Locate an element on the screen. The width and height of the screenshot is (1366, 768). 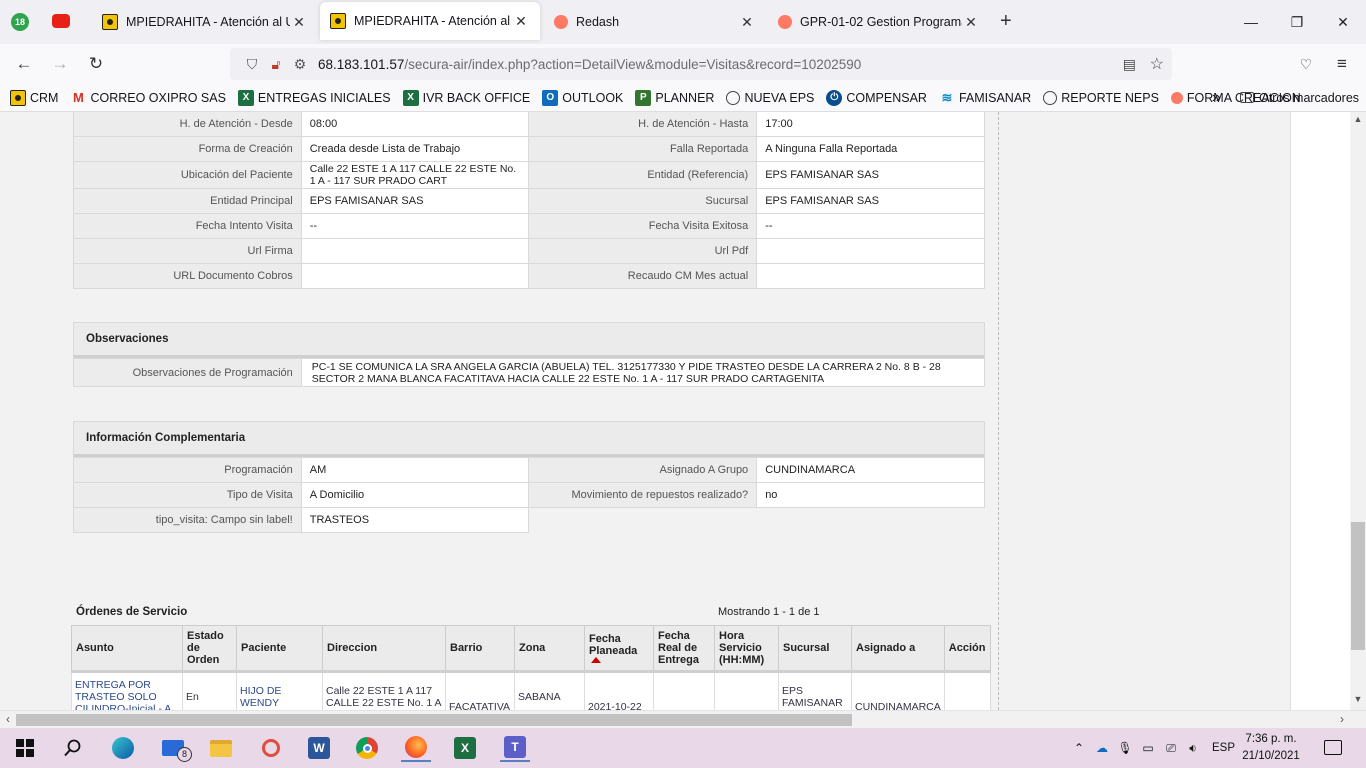
vertical-scrollbar: ▲ ▼ is located at coordinates (1358, 411).